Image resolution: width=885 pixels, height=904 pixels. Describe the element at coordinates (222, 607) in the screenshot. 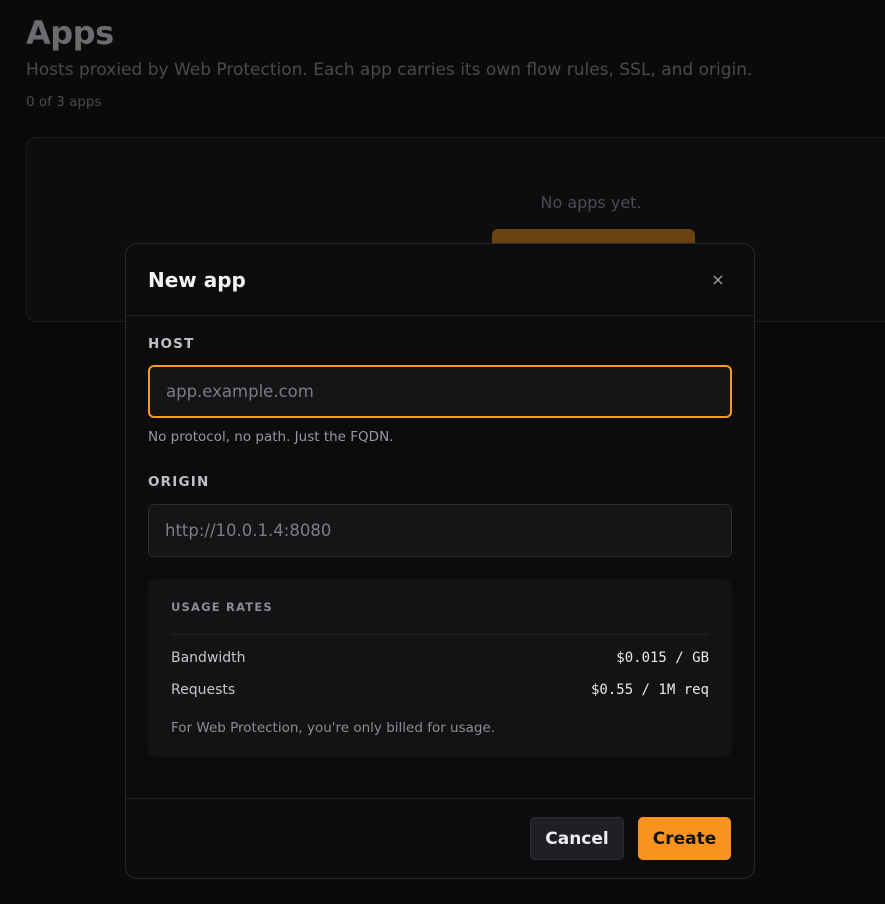

I see `usage-rates-title: USAGE RATES` at that location.